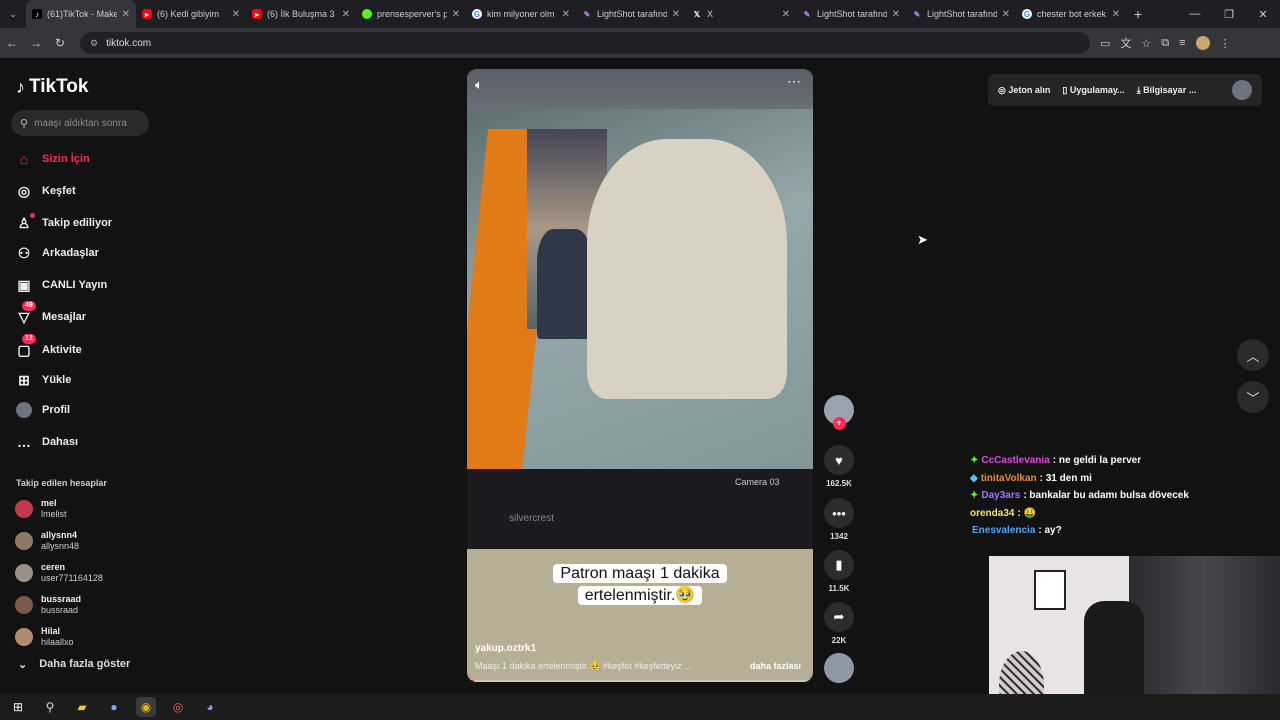 The image size is (1280, 720). I want to click on compass-icon: ◎, so click(24, 190).